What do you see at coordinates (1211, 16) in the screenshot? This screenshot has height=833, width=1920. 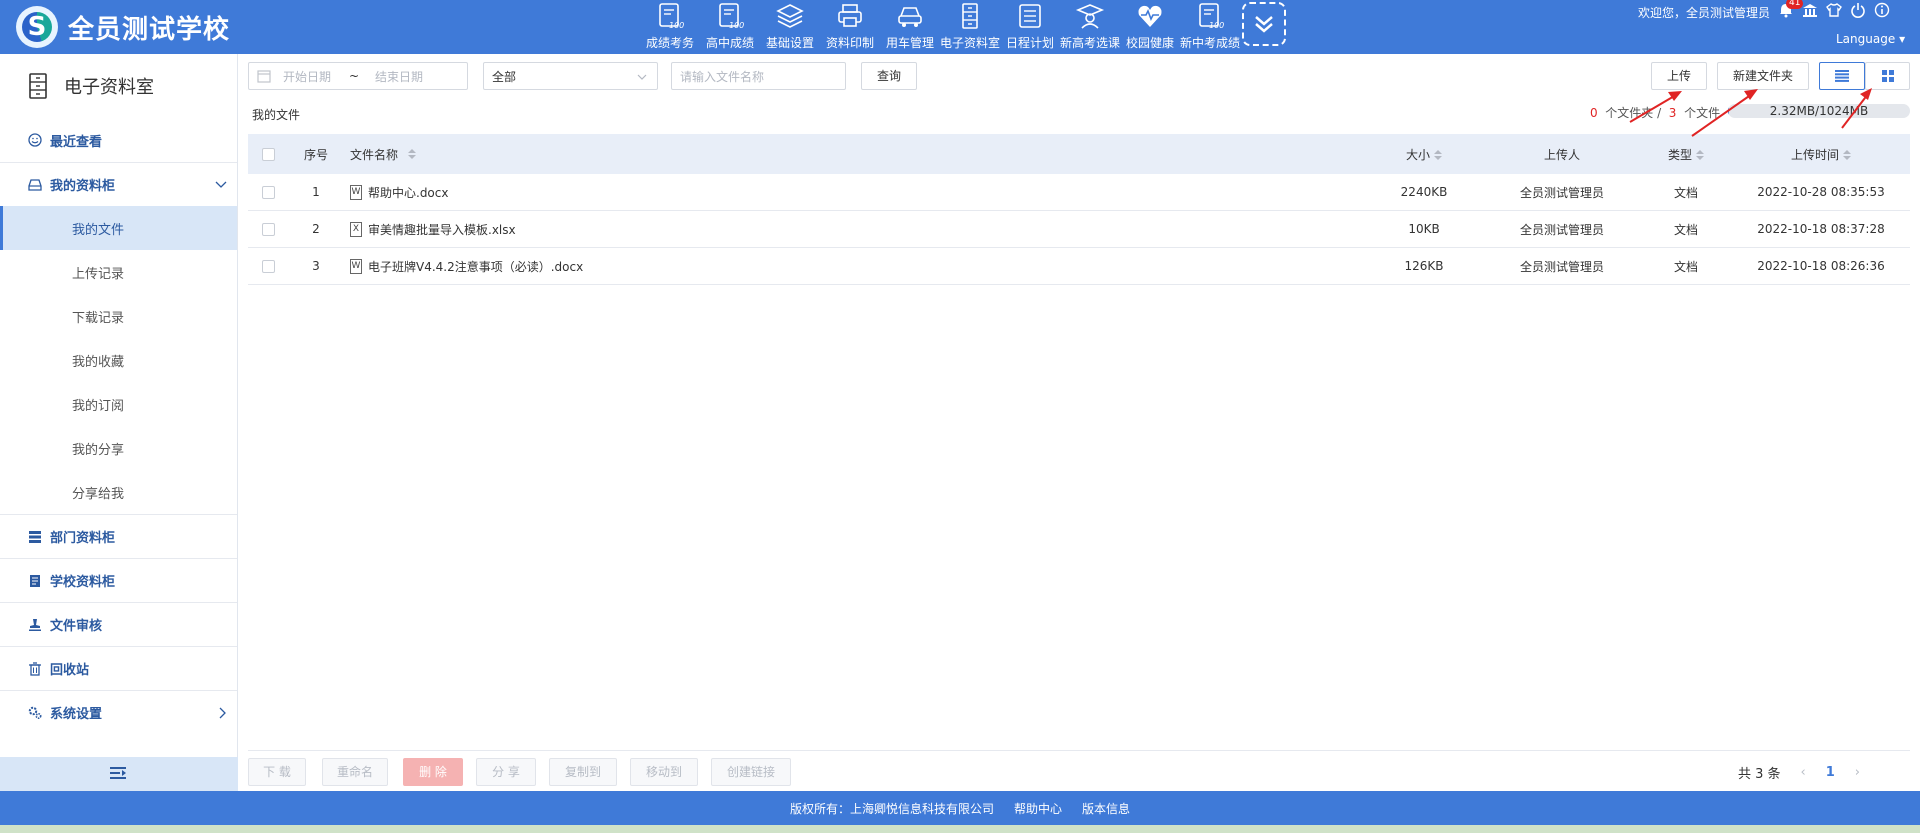 I see `new-exam-score-icon: 100` at bounding box center [1211, 16].